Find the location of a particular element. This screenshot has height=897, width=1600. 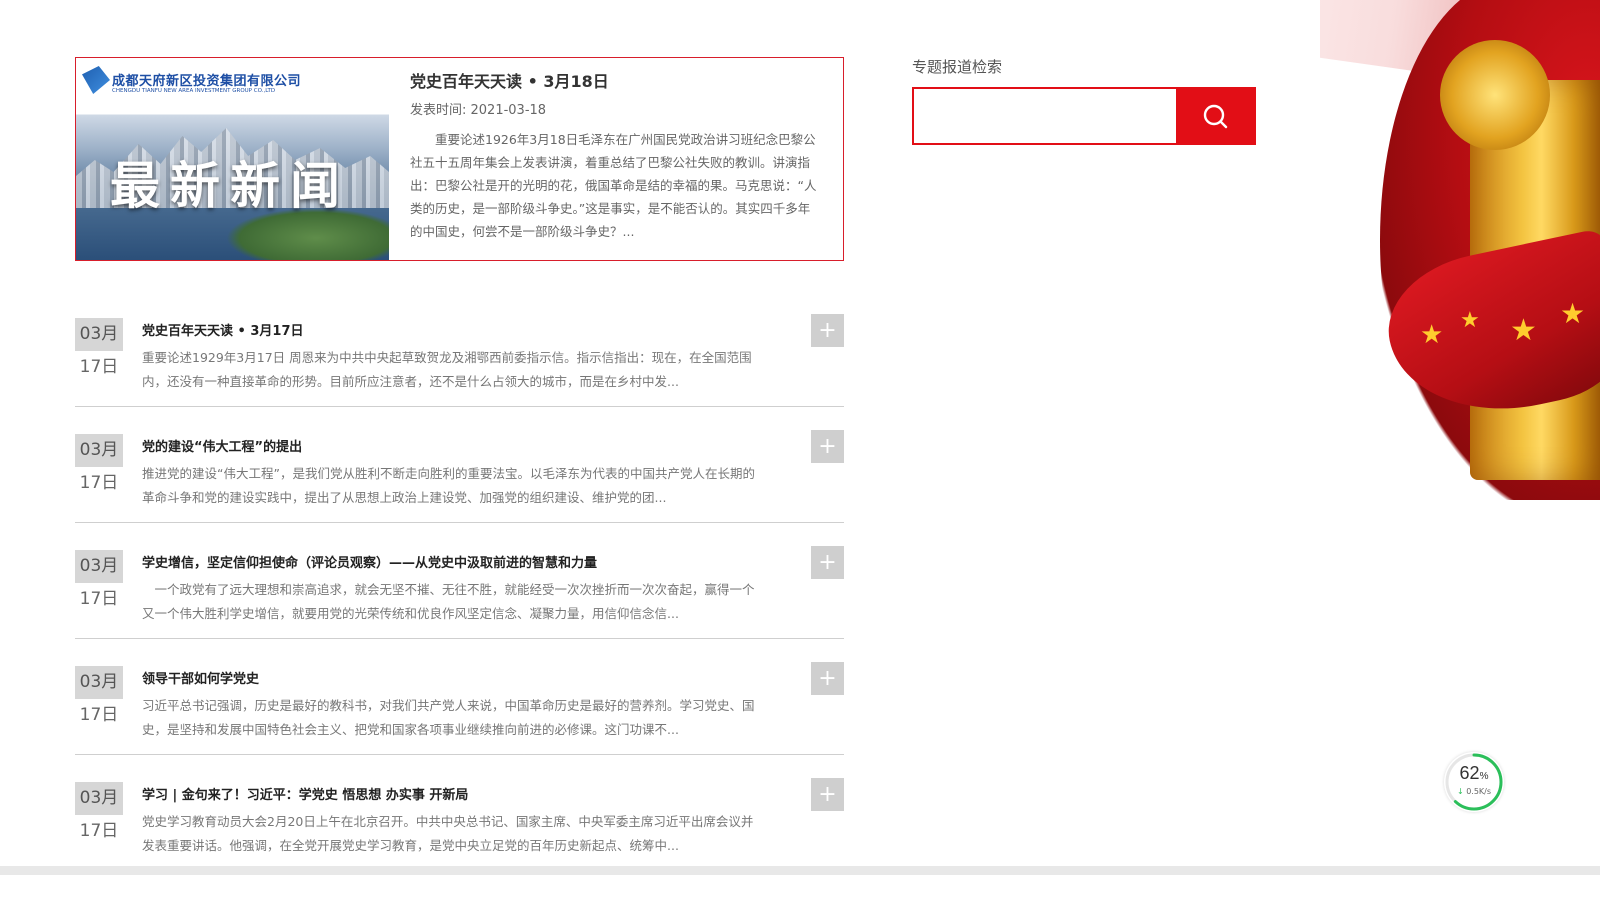

item-title: 学史增信，坚定信仰担使命（评论员观察）——从党史中汲取前进的智慧和力量 is located at coordinates (369, 561).